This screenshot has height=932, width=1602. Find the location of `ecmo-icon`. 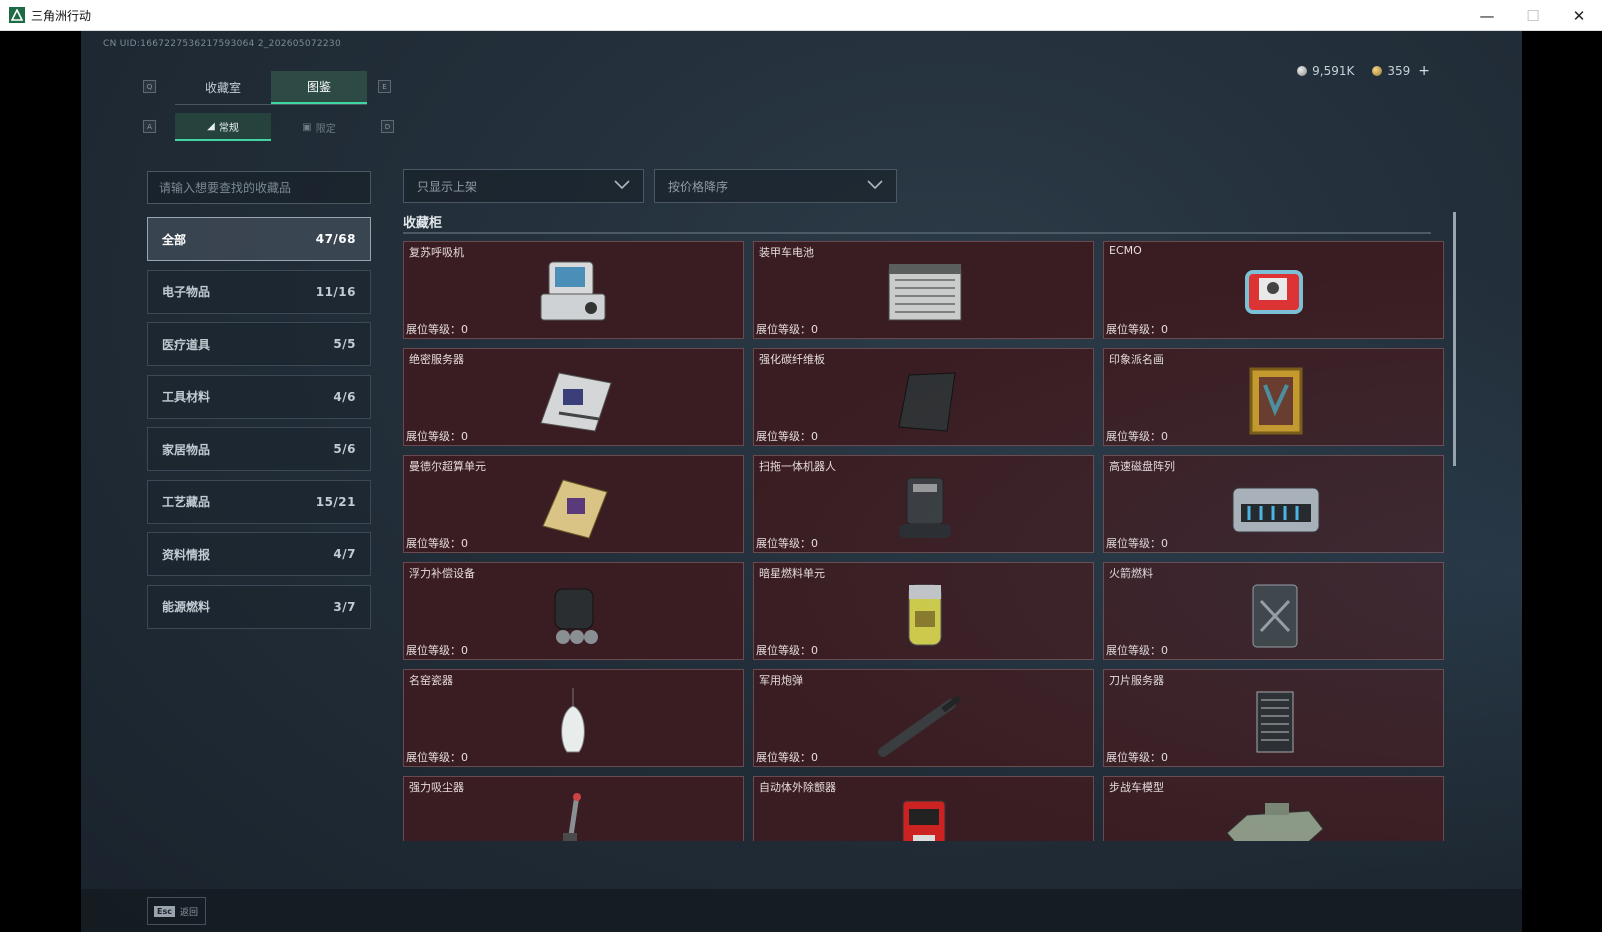

ecmo-icon is located at coordinates (1273, 292).